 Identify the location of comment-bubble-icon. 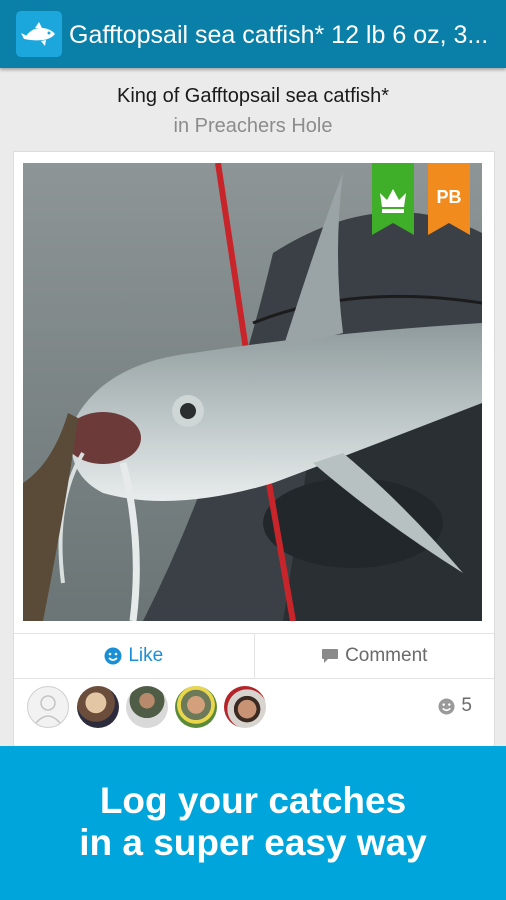
(330, 655).